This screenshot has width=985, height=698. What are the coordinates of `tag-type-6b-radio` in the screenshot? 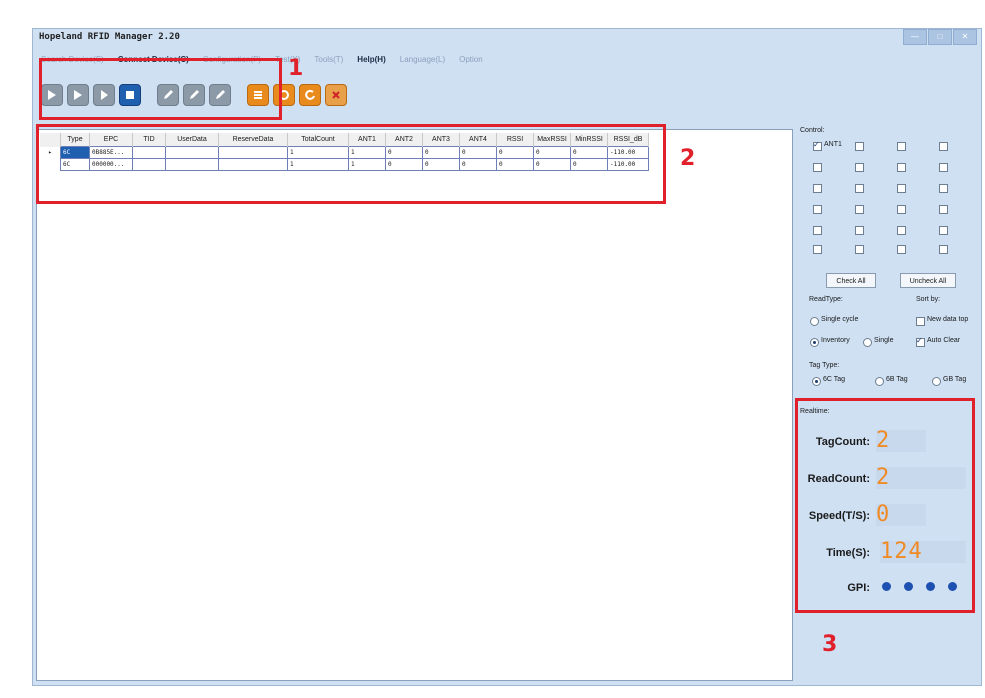 It's located at (879, 381).